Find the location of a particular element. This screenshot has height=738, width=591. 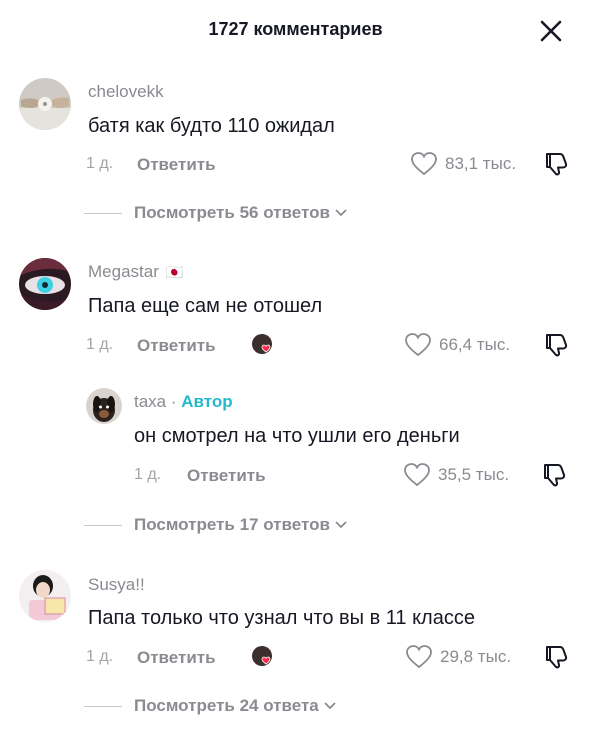

like-button: 66,4 тыс. is located at coordinates (457, 345).